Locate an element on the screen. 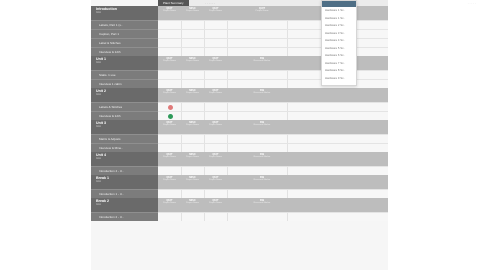  dropdown-item: Hardware 6 Sc.. is located at coordinates (339, 56).